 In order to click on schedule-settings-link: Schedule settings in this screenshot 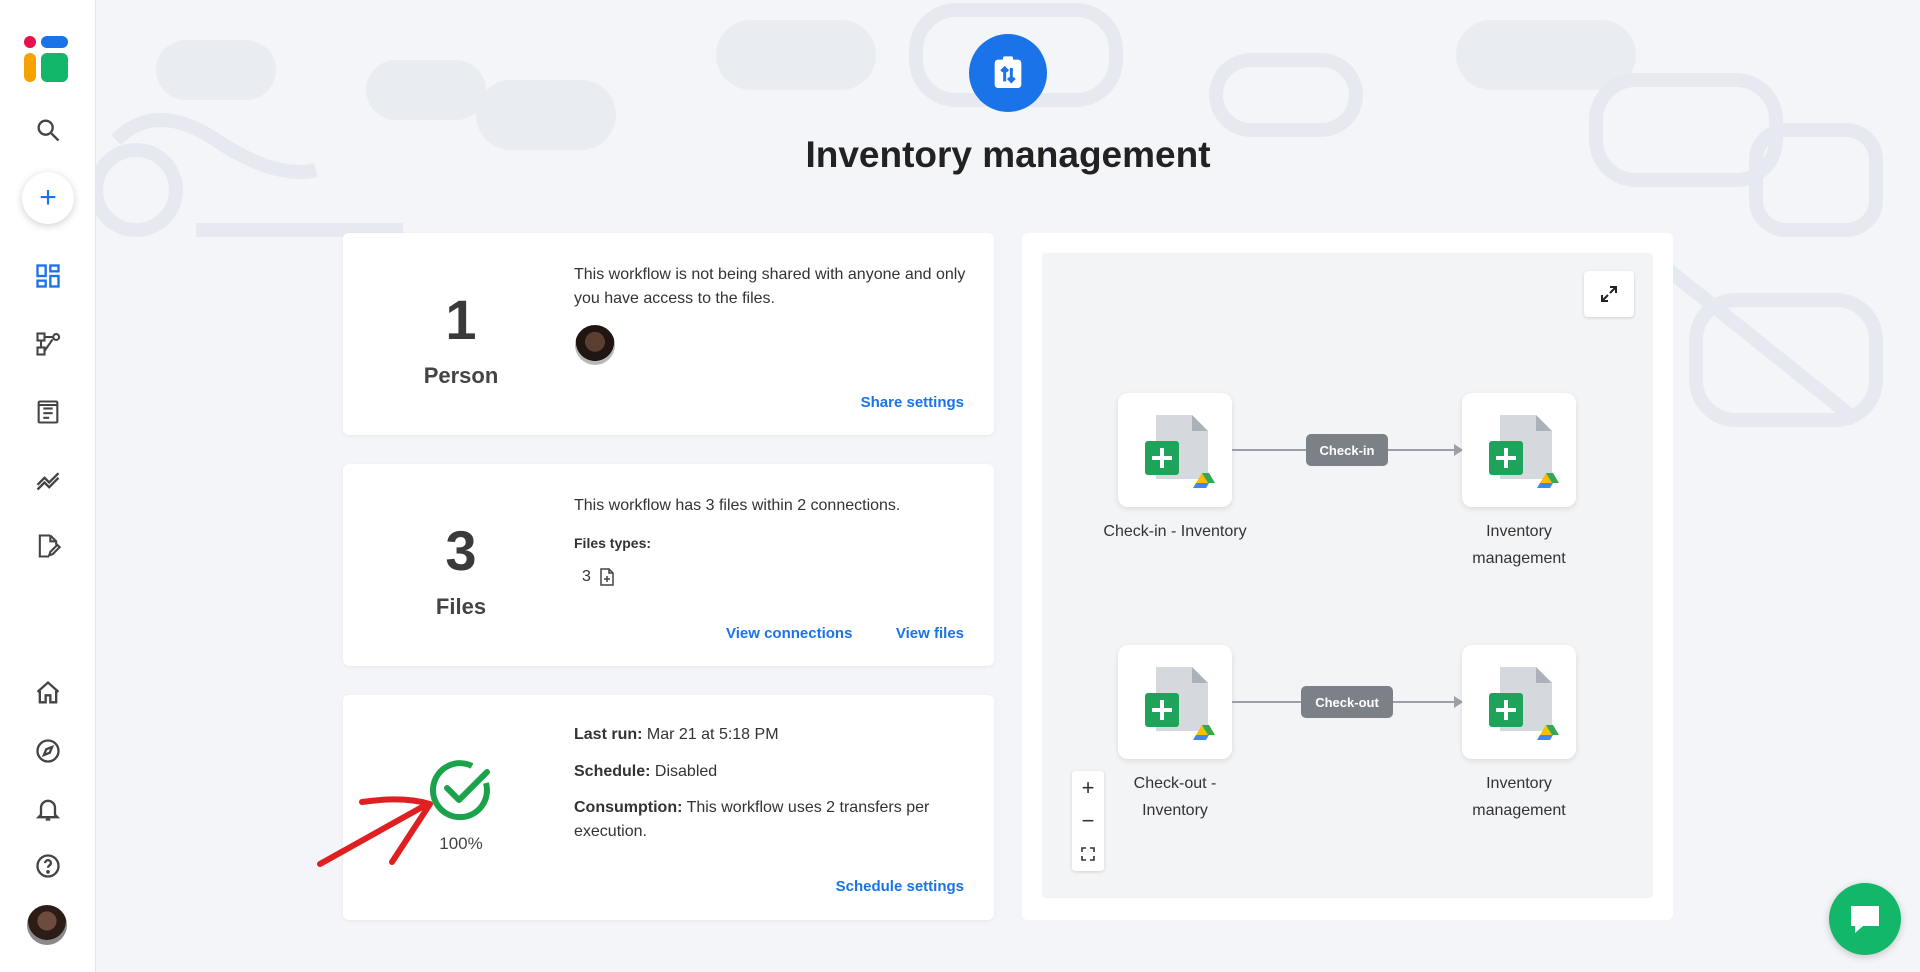, I will do `click(900, 886)`.